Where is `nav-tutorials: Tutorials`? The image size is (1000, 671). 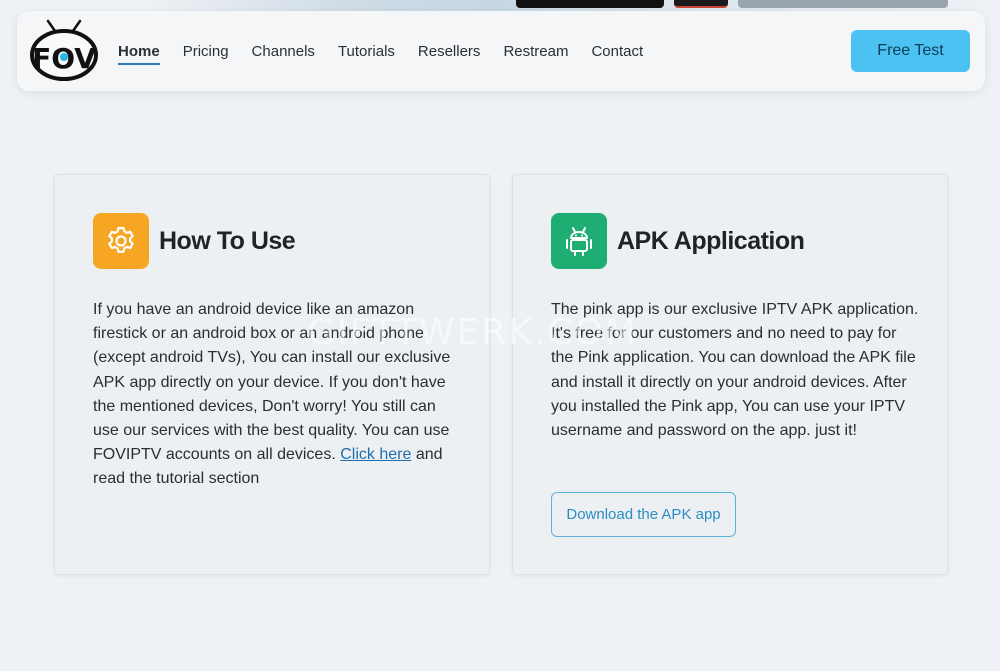 nav-tutorials: Tutorials is located at coordinates (366, 54).